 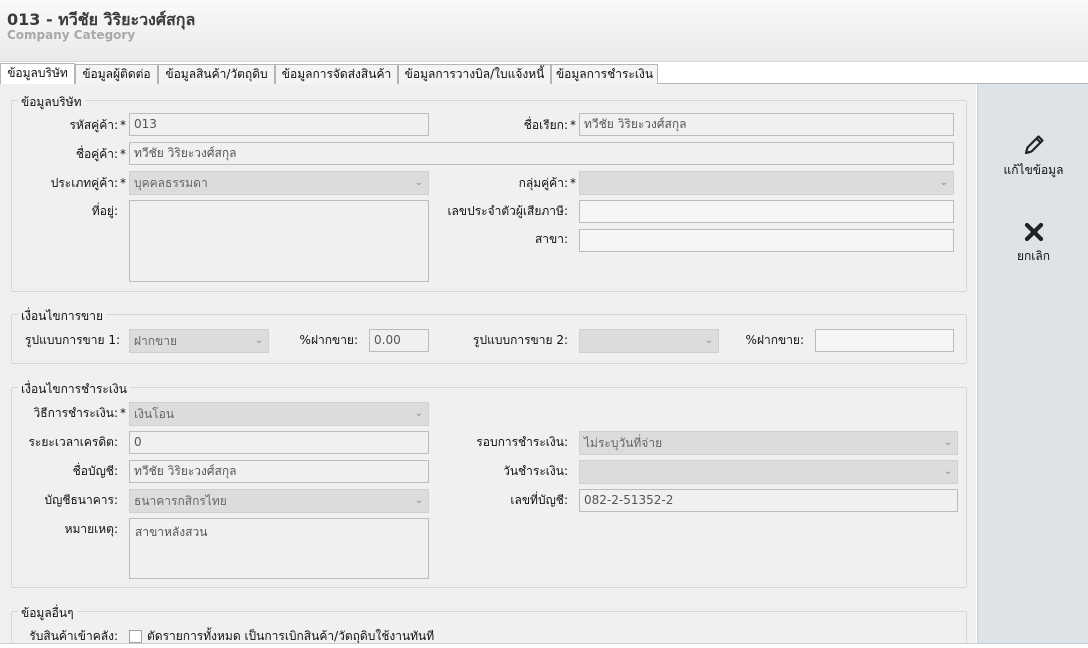 What do you see at coordinates (551, 239) in the screenshot?
I see `branch-label: สาขา:` at bounding box center [551, 239].